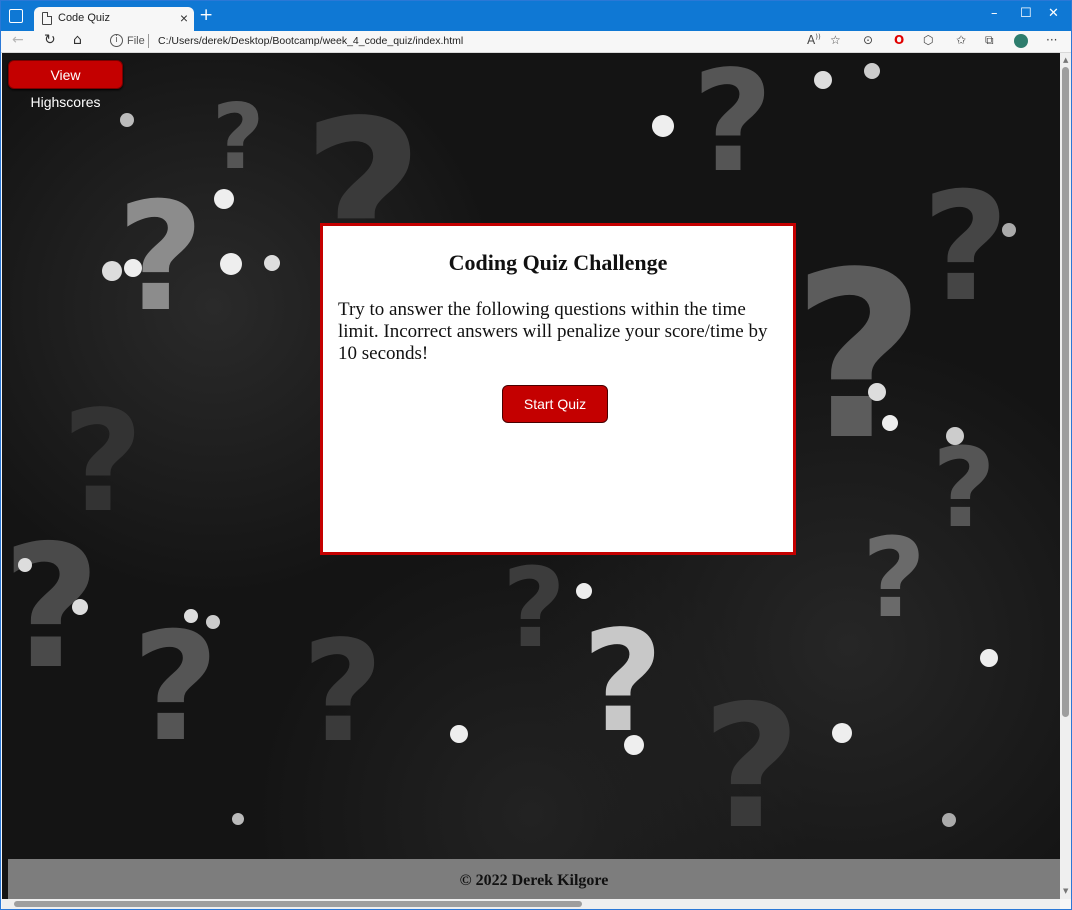 Image resolution: width=1072 pixels, height=910 pixels. What do you see at coordinates (989, 40) in the screenshot?
I see `collections-icon: ⧉` at bounding box center [989, 40].